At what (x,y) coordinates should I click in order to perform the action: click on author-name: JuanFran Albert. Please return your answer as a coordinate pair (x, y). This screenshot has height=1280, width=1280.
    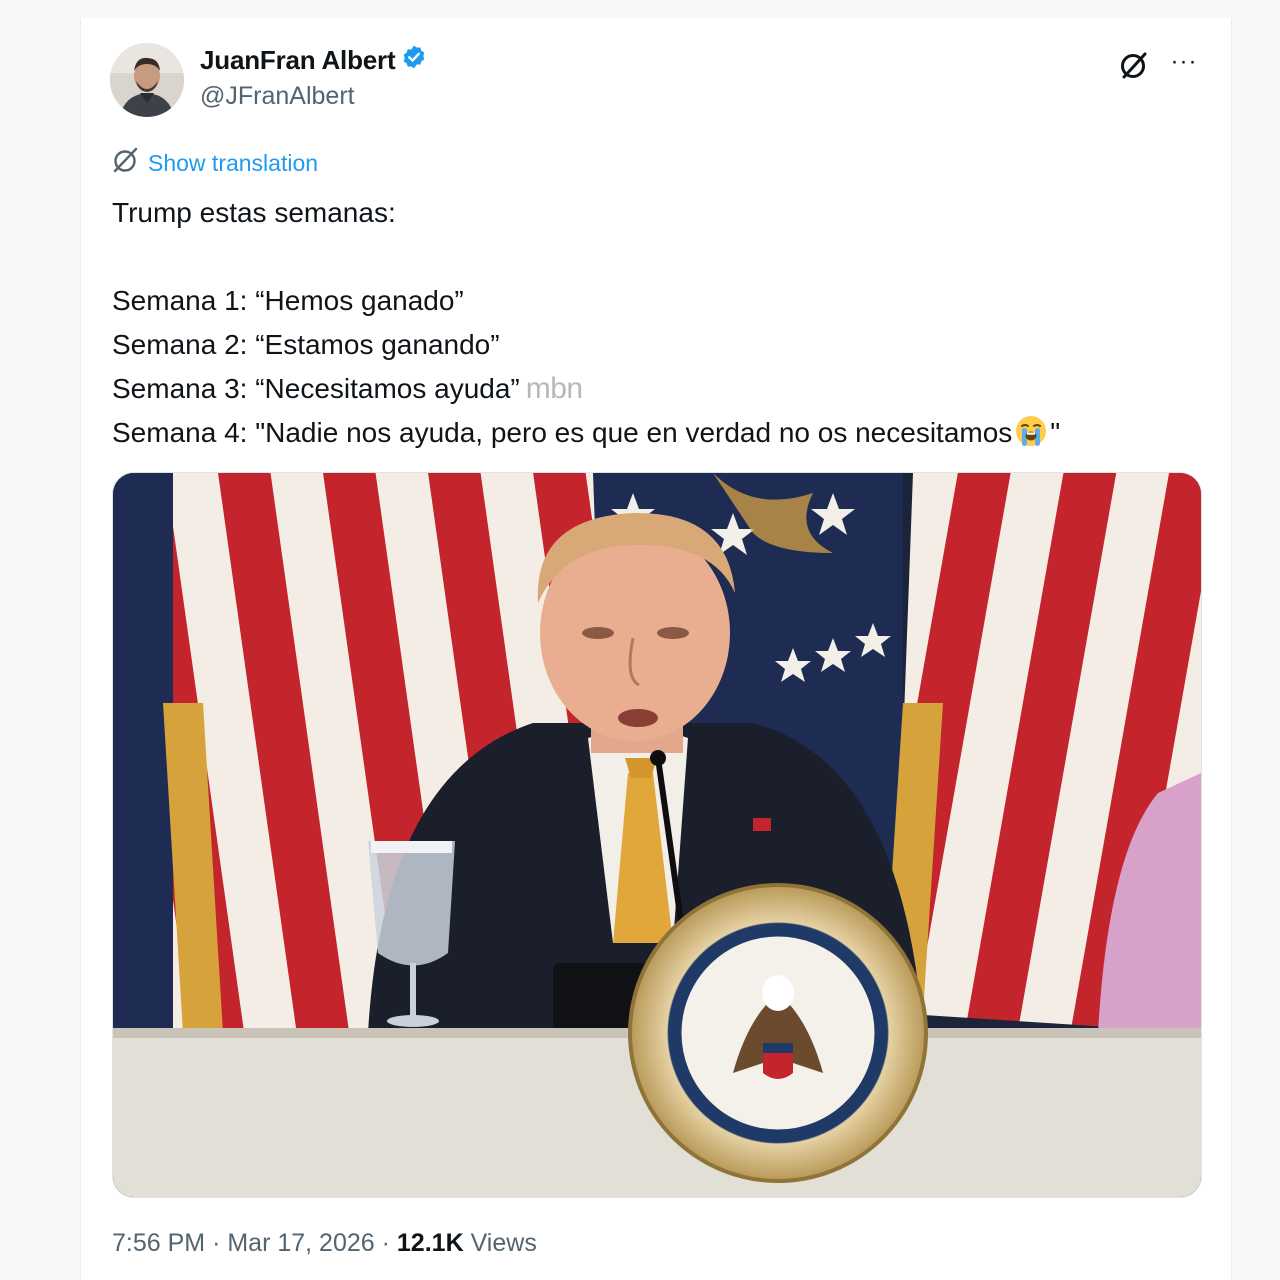
    Looking at the image, I should click on (298, 60).